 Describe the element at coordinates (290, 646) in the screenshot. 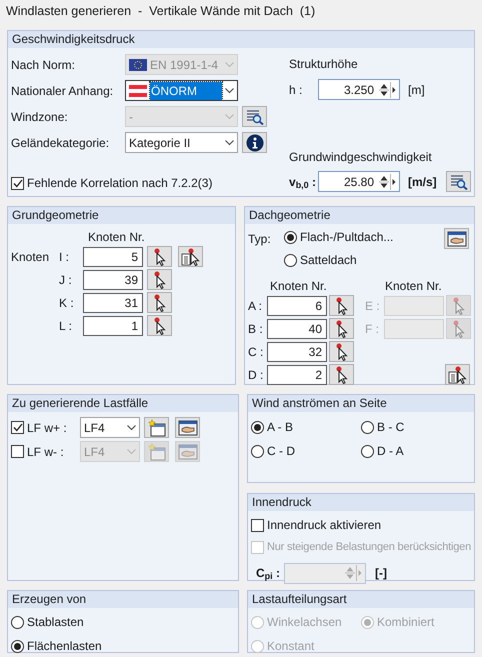

I see `option-label: Konstant` at that location.